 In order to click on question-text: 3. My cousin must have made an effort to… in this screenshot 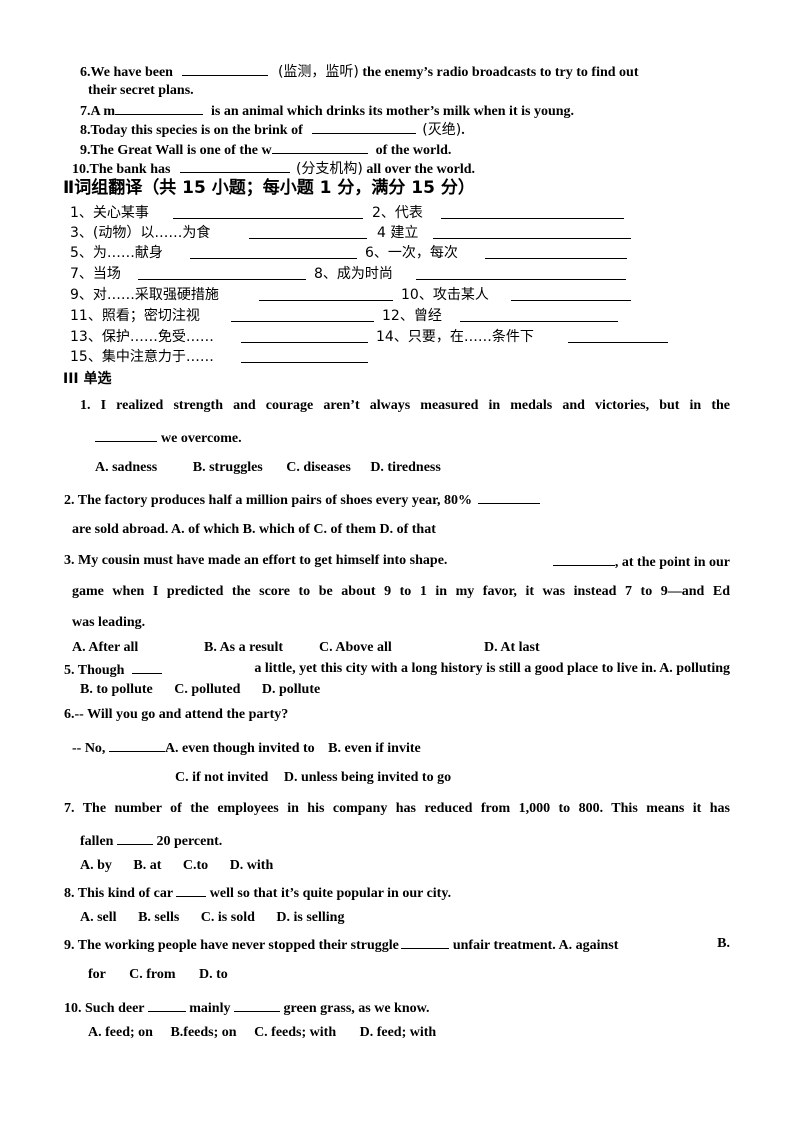, I will do `click(256, 560)`.